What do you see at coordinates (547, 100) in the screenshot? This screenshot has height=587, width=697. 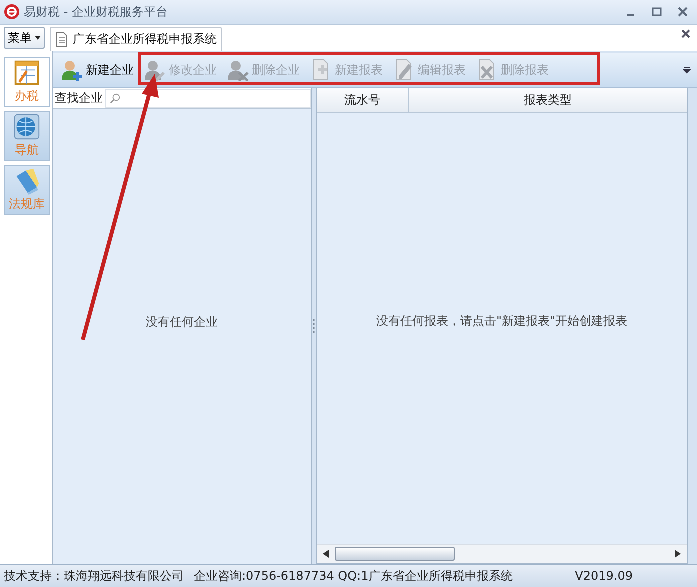 I see `column-header: 报表类型` at bounding box center [547, 100].